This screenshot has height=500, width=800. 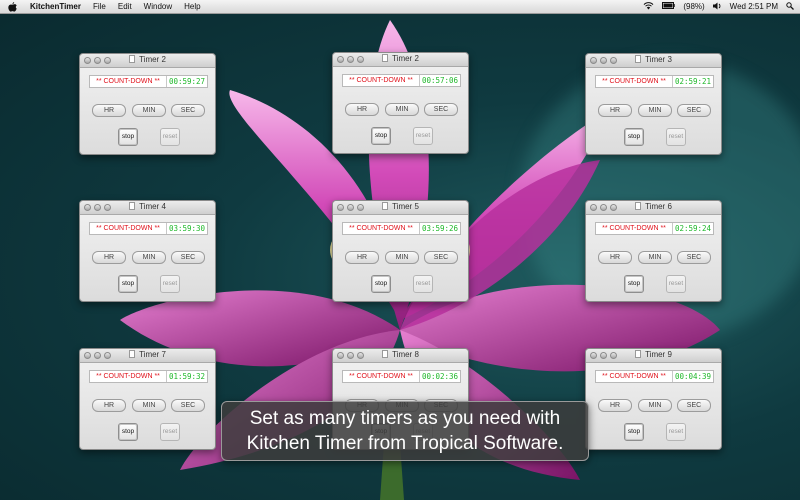 What do you see at coordinates (99, 6) in the screenshot?
I see `menu-file: File` at bounding box center [99, 6].